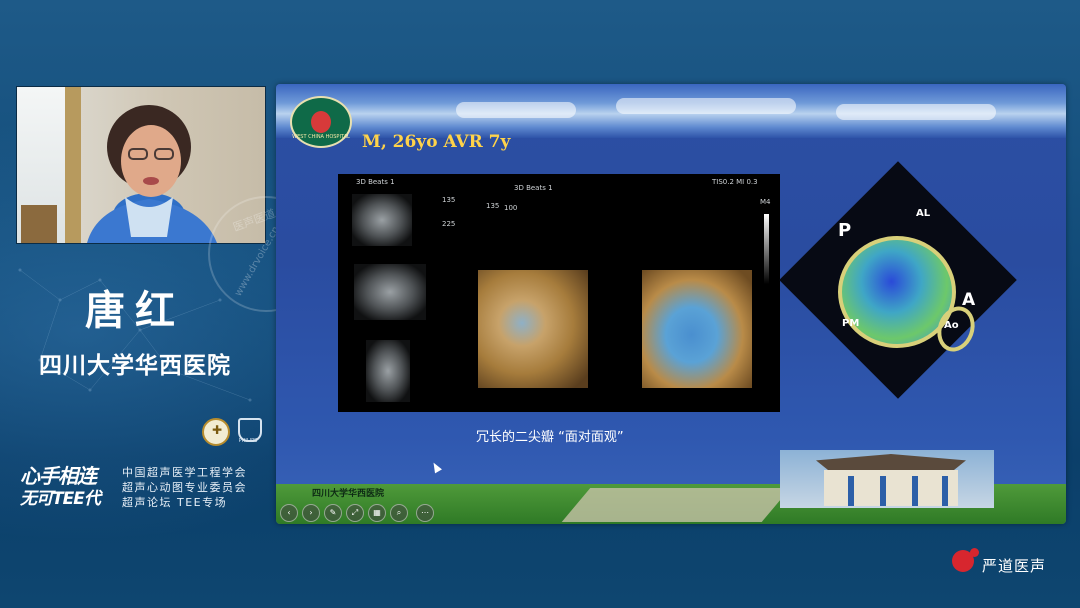 Image resolution: width=1080 pixels, height=608 pixels. What do you see at coordinates (449, 224) in the screenshot?
I see `echo-label: 225` at bounding box center [449, 224].